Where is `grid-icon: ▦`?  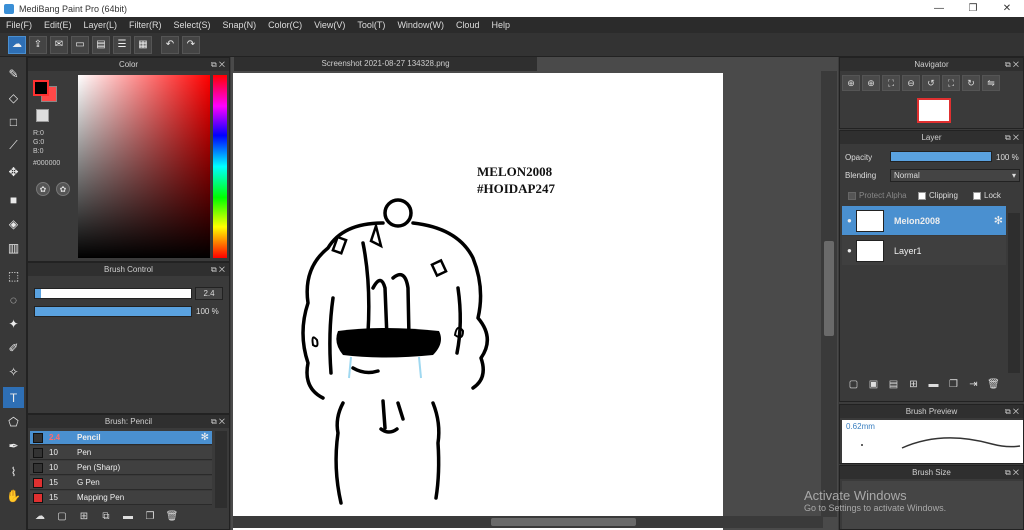
grid-icon: ▦ is located at coordinates (143, 44).